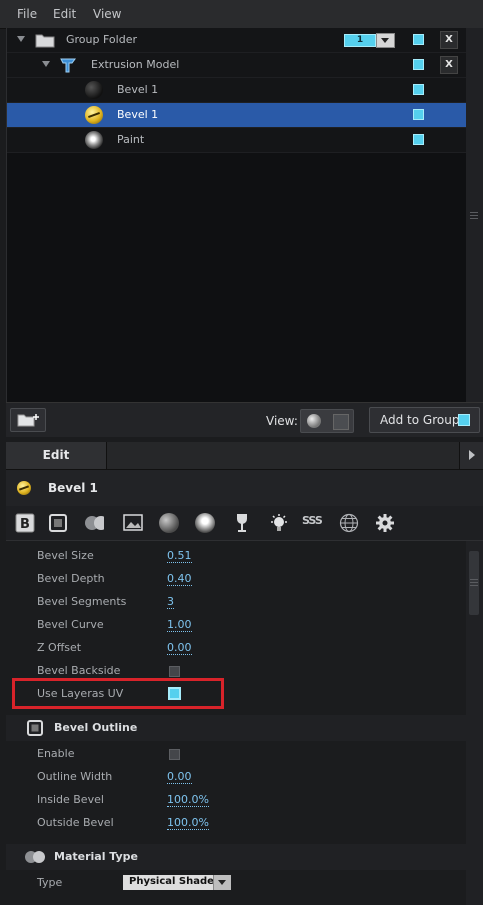  Describe the element at coordinates (27, 14) in the screenshot. I see `menu-file: File` at that location.